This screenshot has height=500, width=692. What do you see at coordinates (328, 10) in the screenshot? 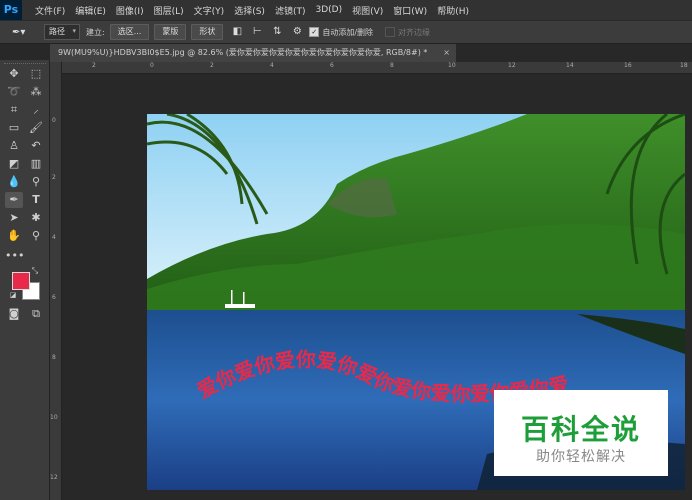
I see `menu-3d: 3D(D)` at bounding box center [328, 10].